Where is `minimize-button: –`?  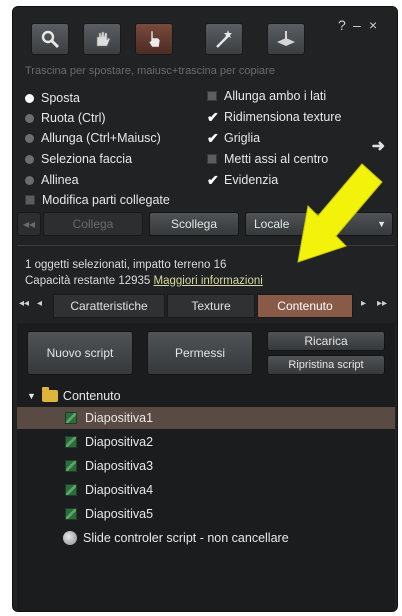
minimize-button: – is located at coordinates (357, 25).